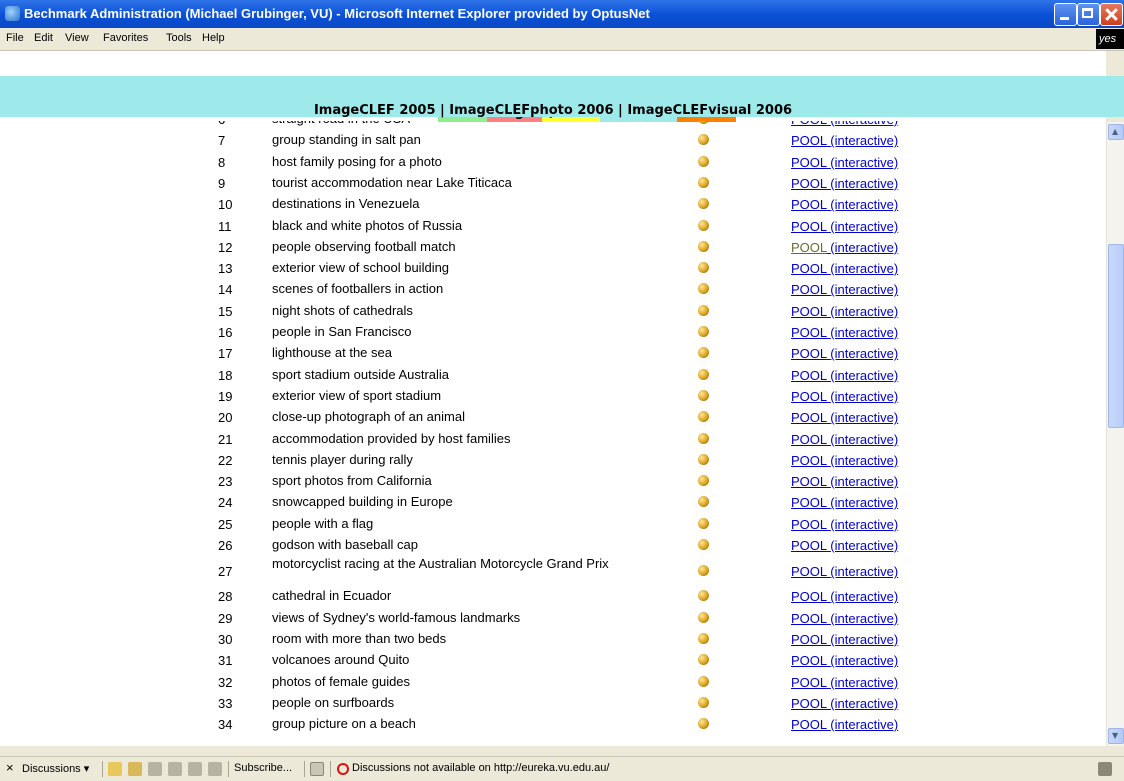 The width and height of the screenshot is (1124, 781). Describe the element at coordinates (215, 769) in the screenshot. I see `next-icon` at that location.